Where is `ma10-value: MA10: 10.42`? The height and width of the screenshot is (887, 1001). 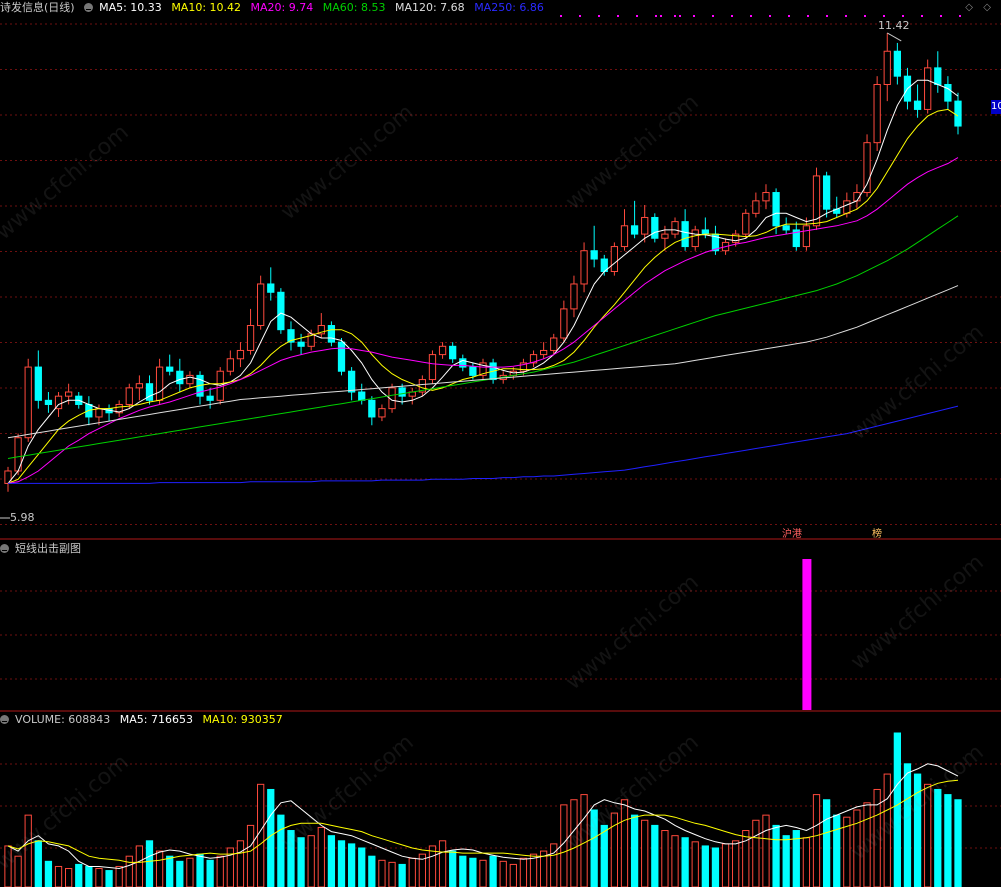
ma10-value: MA10: 10.42 is located at coordinates (206, 7).